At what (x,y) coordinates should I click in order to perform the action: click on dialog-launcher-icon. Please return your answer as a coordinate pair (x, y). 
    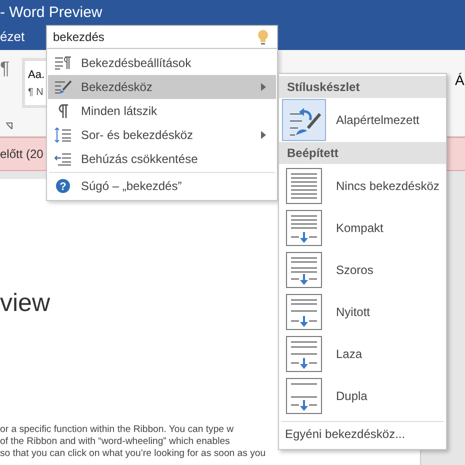
    Looking at the image, I should click on (9, 126).